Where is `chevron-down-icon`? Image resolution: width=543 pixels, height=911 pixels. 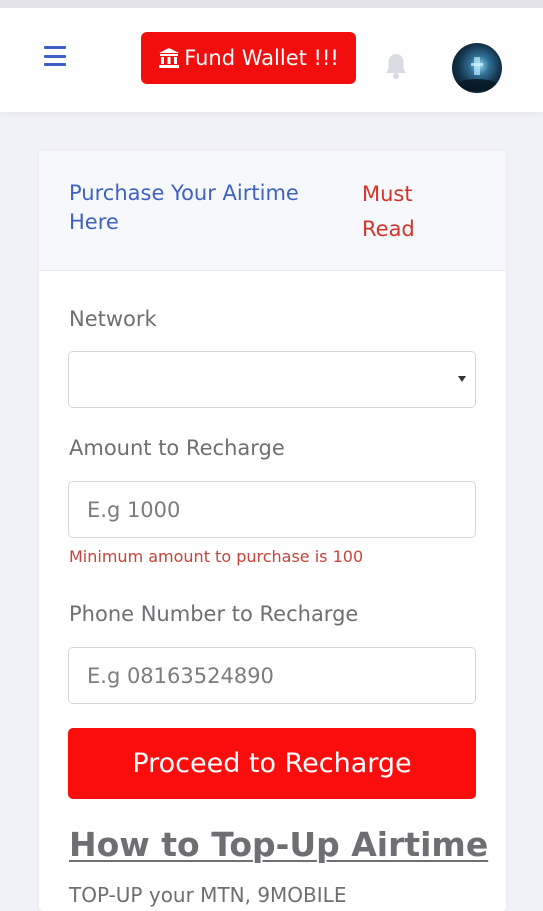
chevron-down-icon is located at coordinates (462, 379).